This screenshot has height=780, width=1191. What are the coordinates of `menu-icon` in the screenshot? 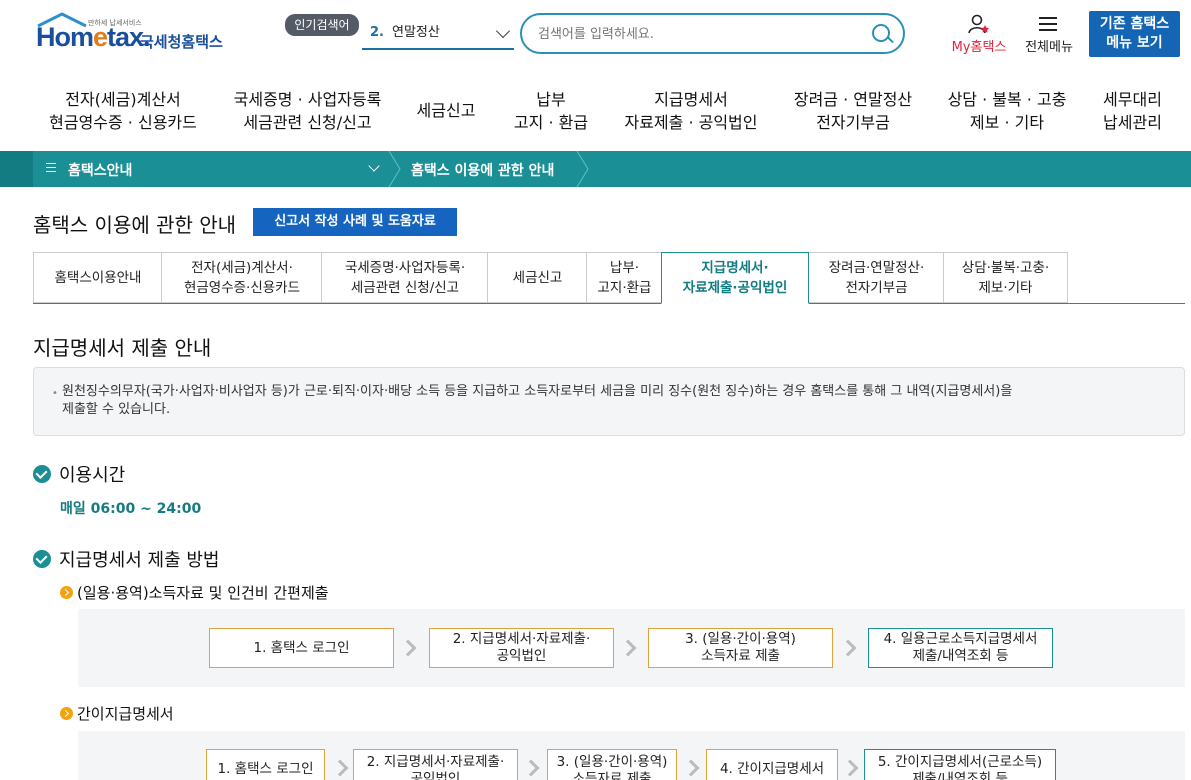 It's located at (51, 167).